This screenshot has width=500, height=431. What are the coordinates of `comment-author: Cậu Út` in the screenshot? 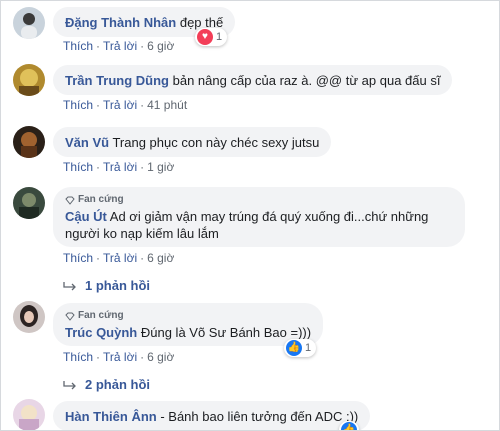 It's located at (86, 216).